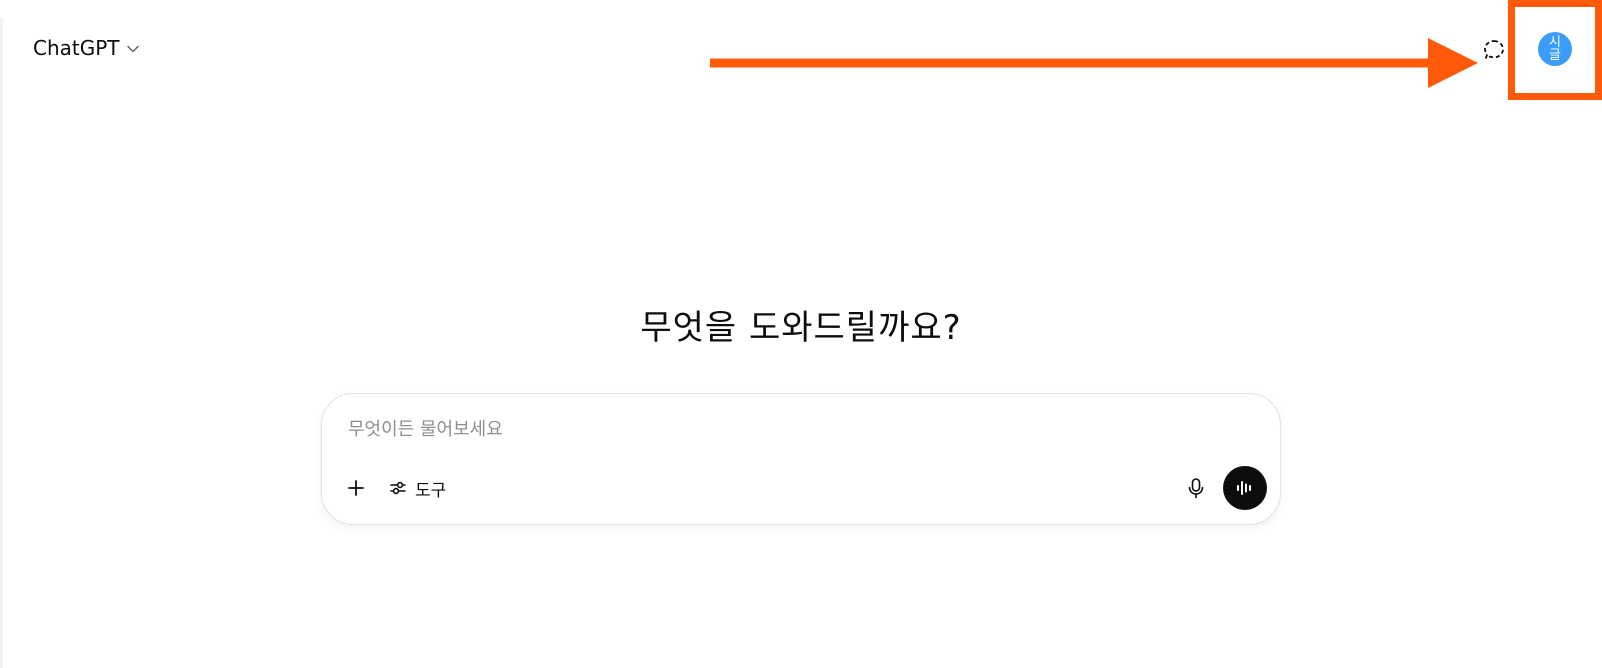 Image resolution: width=1602 pixels, height=668 pixels. I want to click on voice-waveform-icon, so click(1244, 488).